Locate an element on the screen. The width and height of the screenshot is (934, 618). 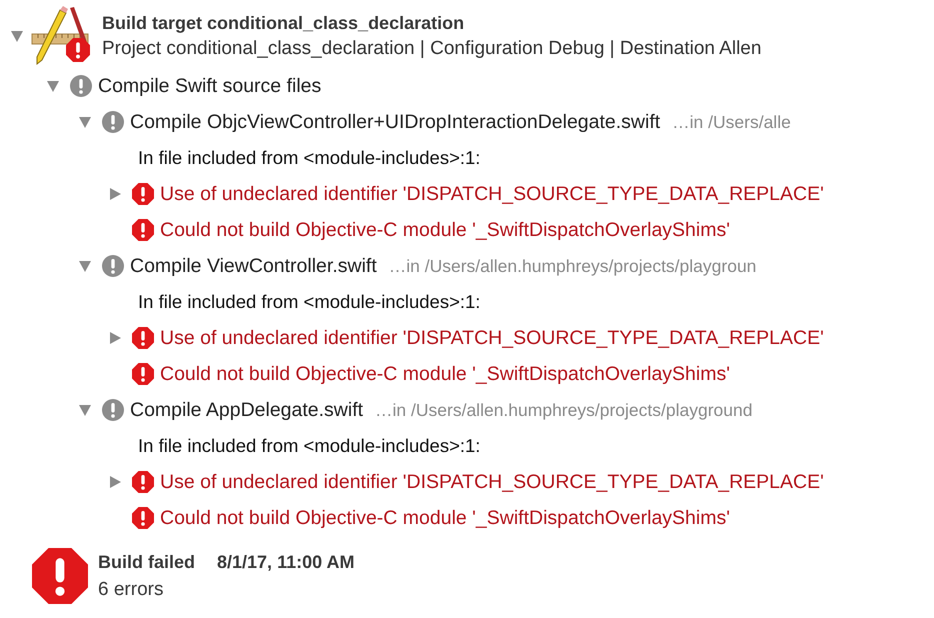
build-target-title: Build target conditional_class_declaration is located at coordinates (284, 23).